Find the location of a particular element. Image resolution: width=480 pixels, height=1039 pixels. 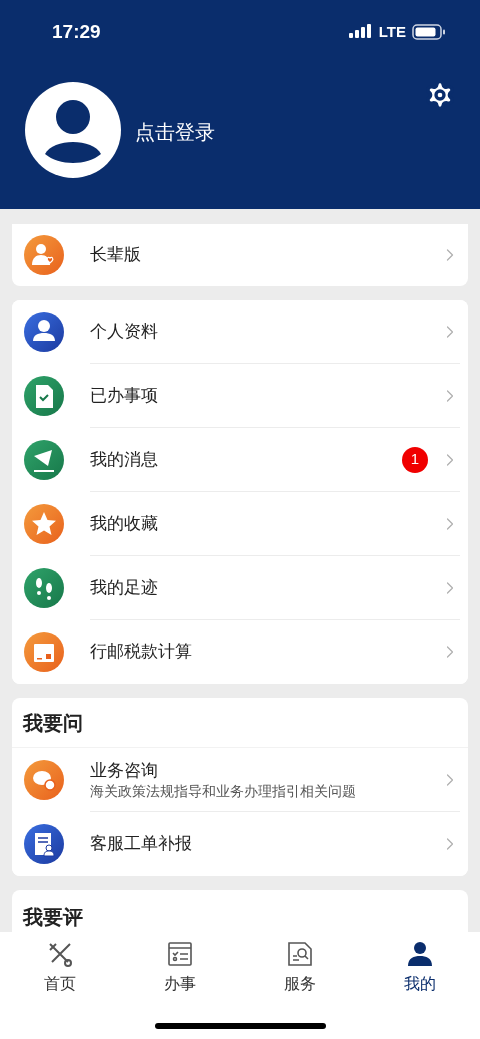

parcel-icon is located at coordinates (44, 652).